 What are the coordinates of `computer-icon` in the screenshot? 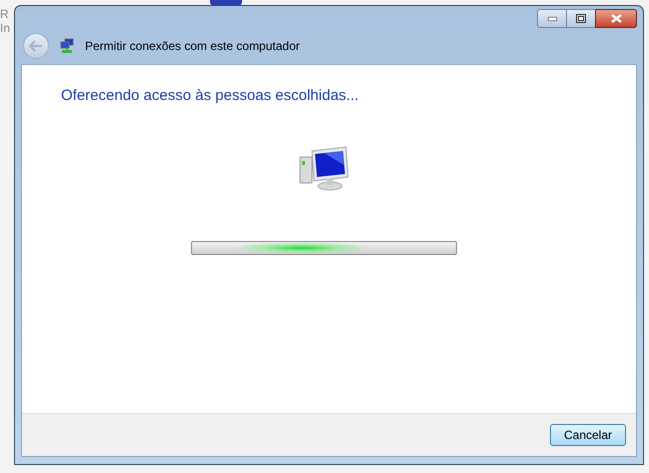 It's located at (324, 167).